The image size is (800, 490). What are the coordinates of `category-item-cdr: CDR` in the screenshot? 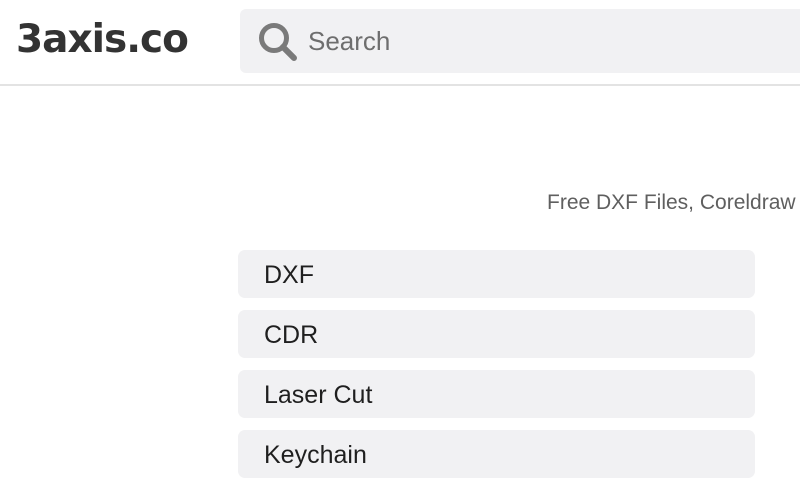 It's located at (496, 334).